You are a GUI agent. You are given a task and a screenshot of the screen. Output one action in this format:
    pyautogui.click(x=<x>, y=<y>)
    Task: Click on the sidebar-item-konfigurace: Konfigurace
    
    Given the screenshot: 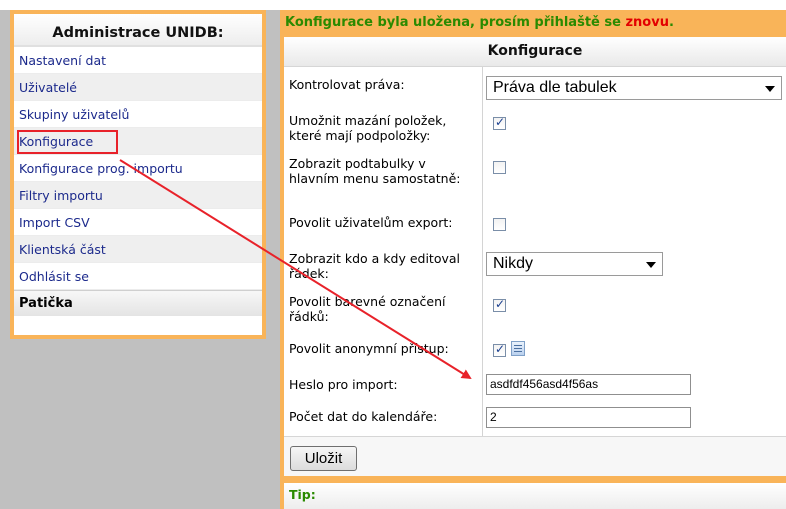 What is the action you would take?
    pyautogui.click(x=138, y=141)
    